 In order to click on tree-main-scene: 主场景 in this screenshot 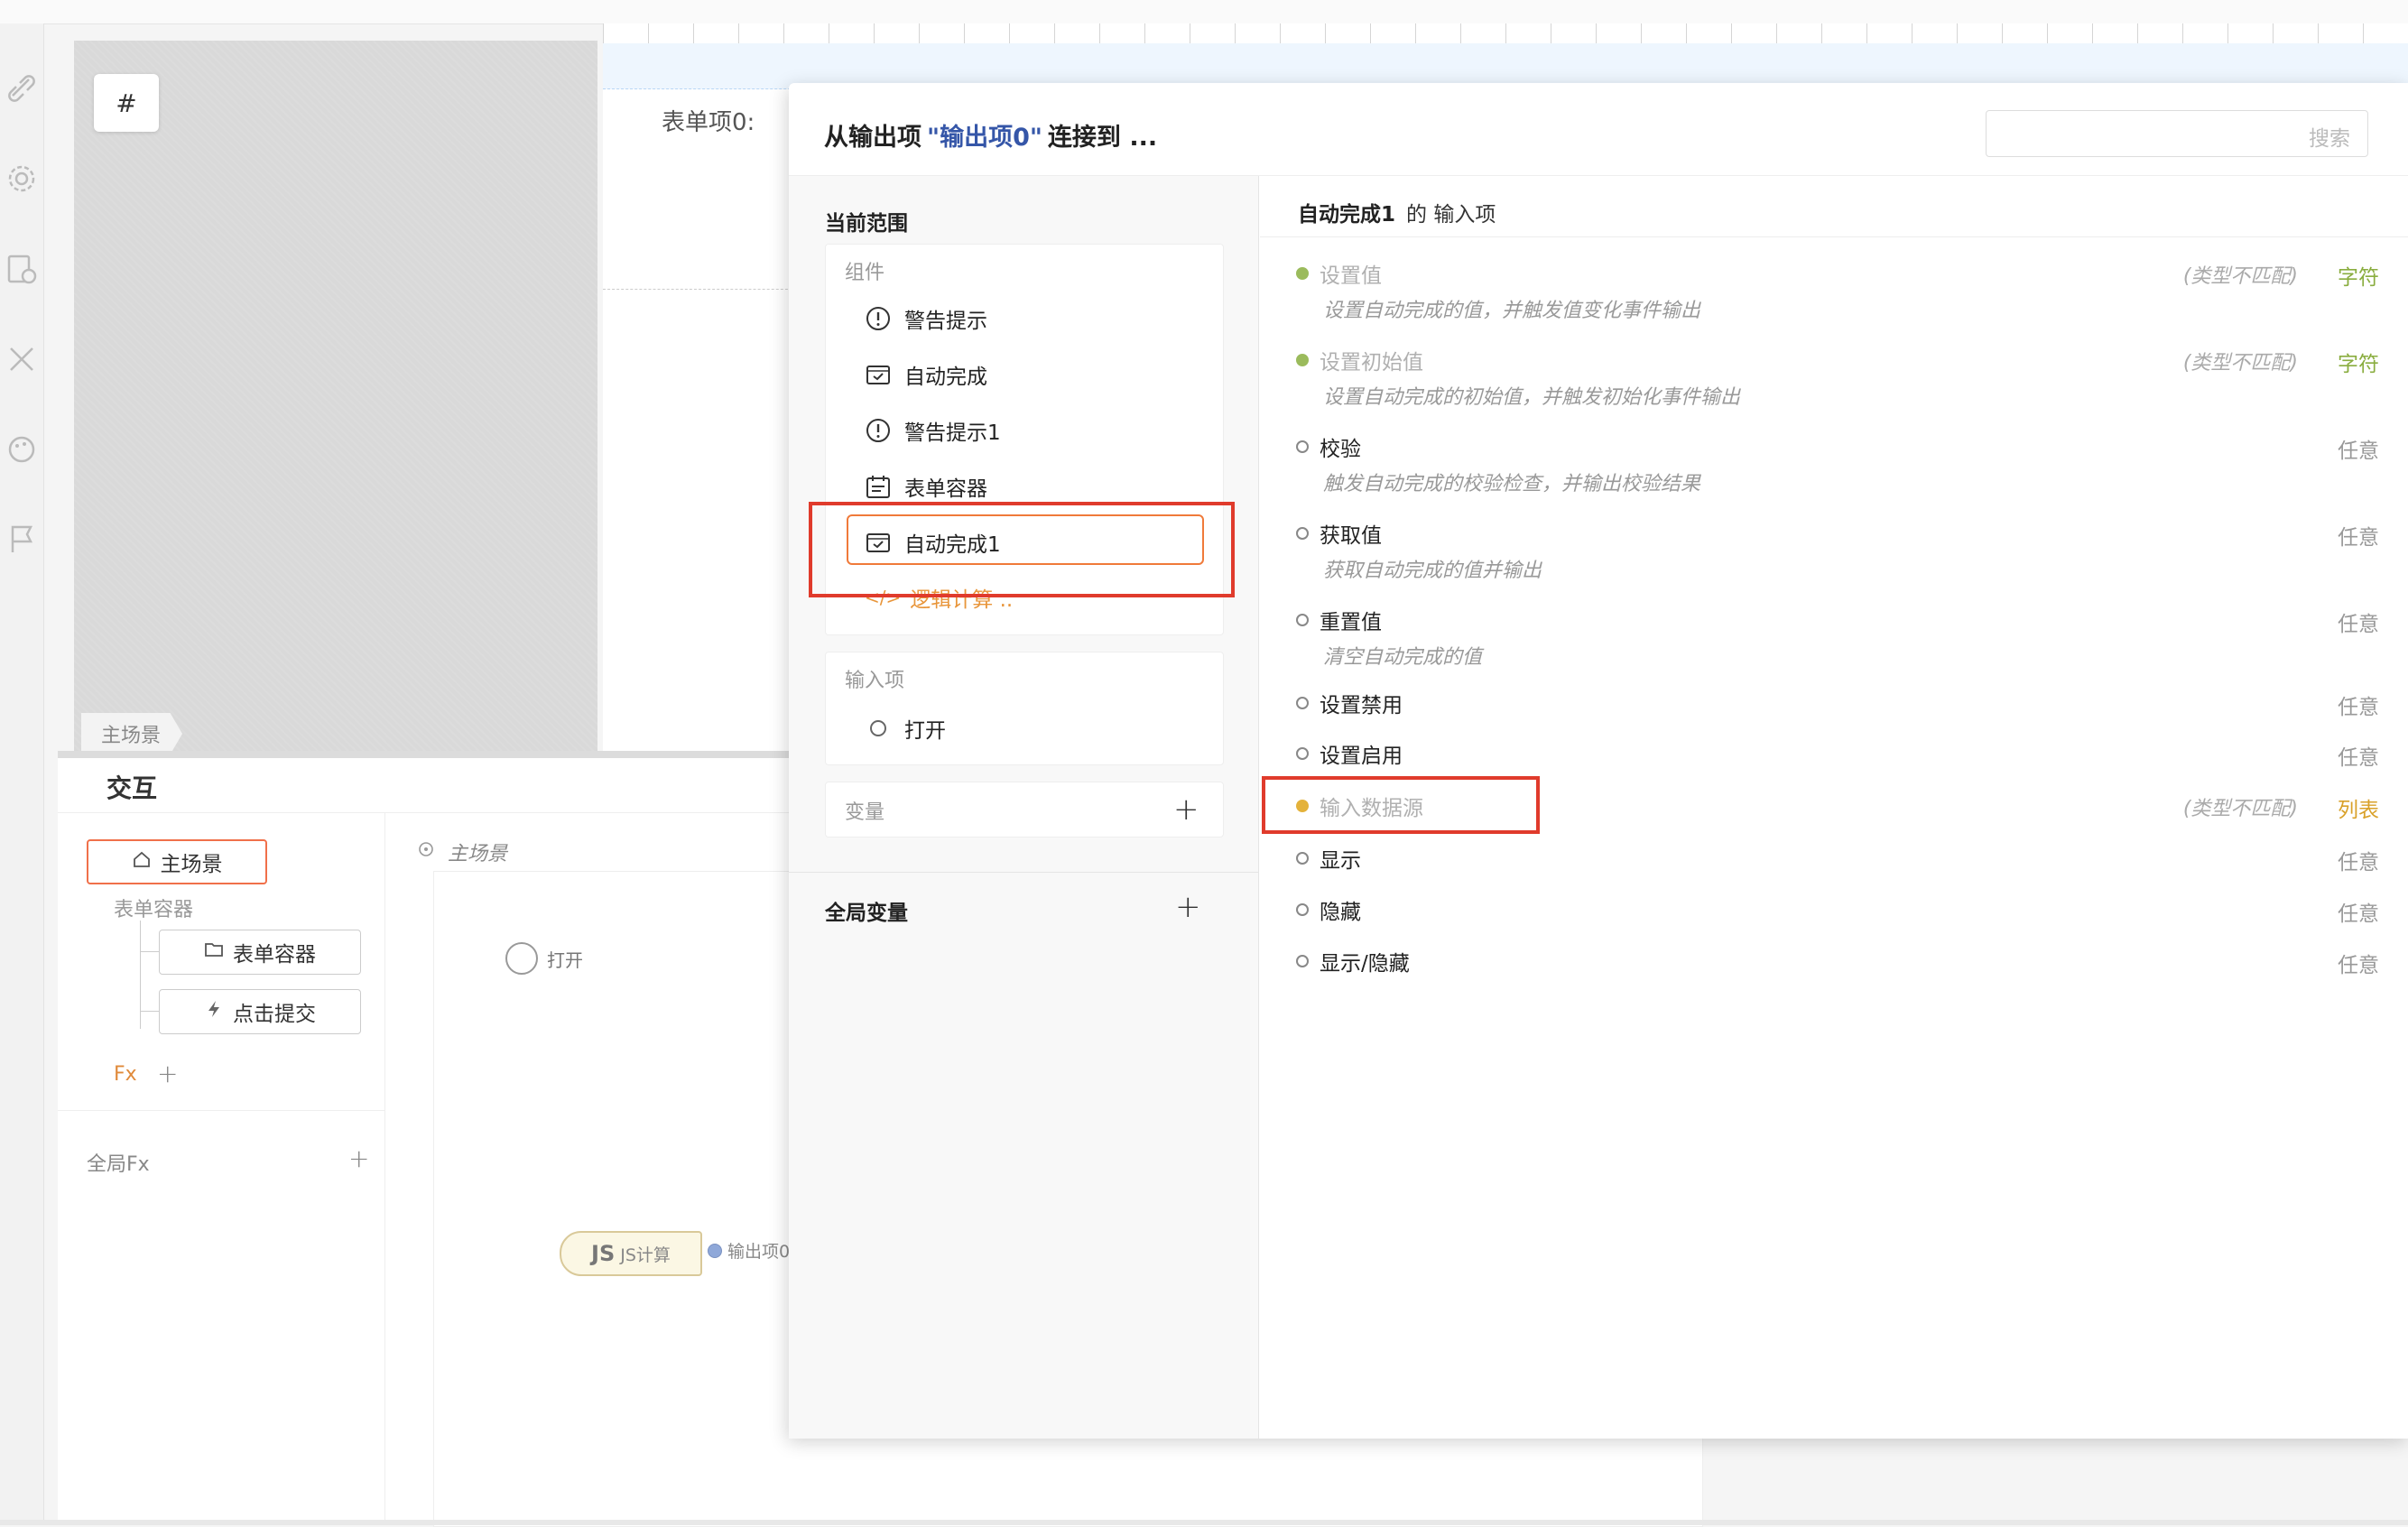, I will do `click(177, 862)`.